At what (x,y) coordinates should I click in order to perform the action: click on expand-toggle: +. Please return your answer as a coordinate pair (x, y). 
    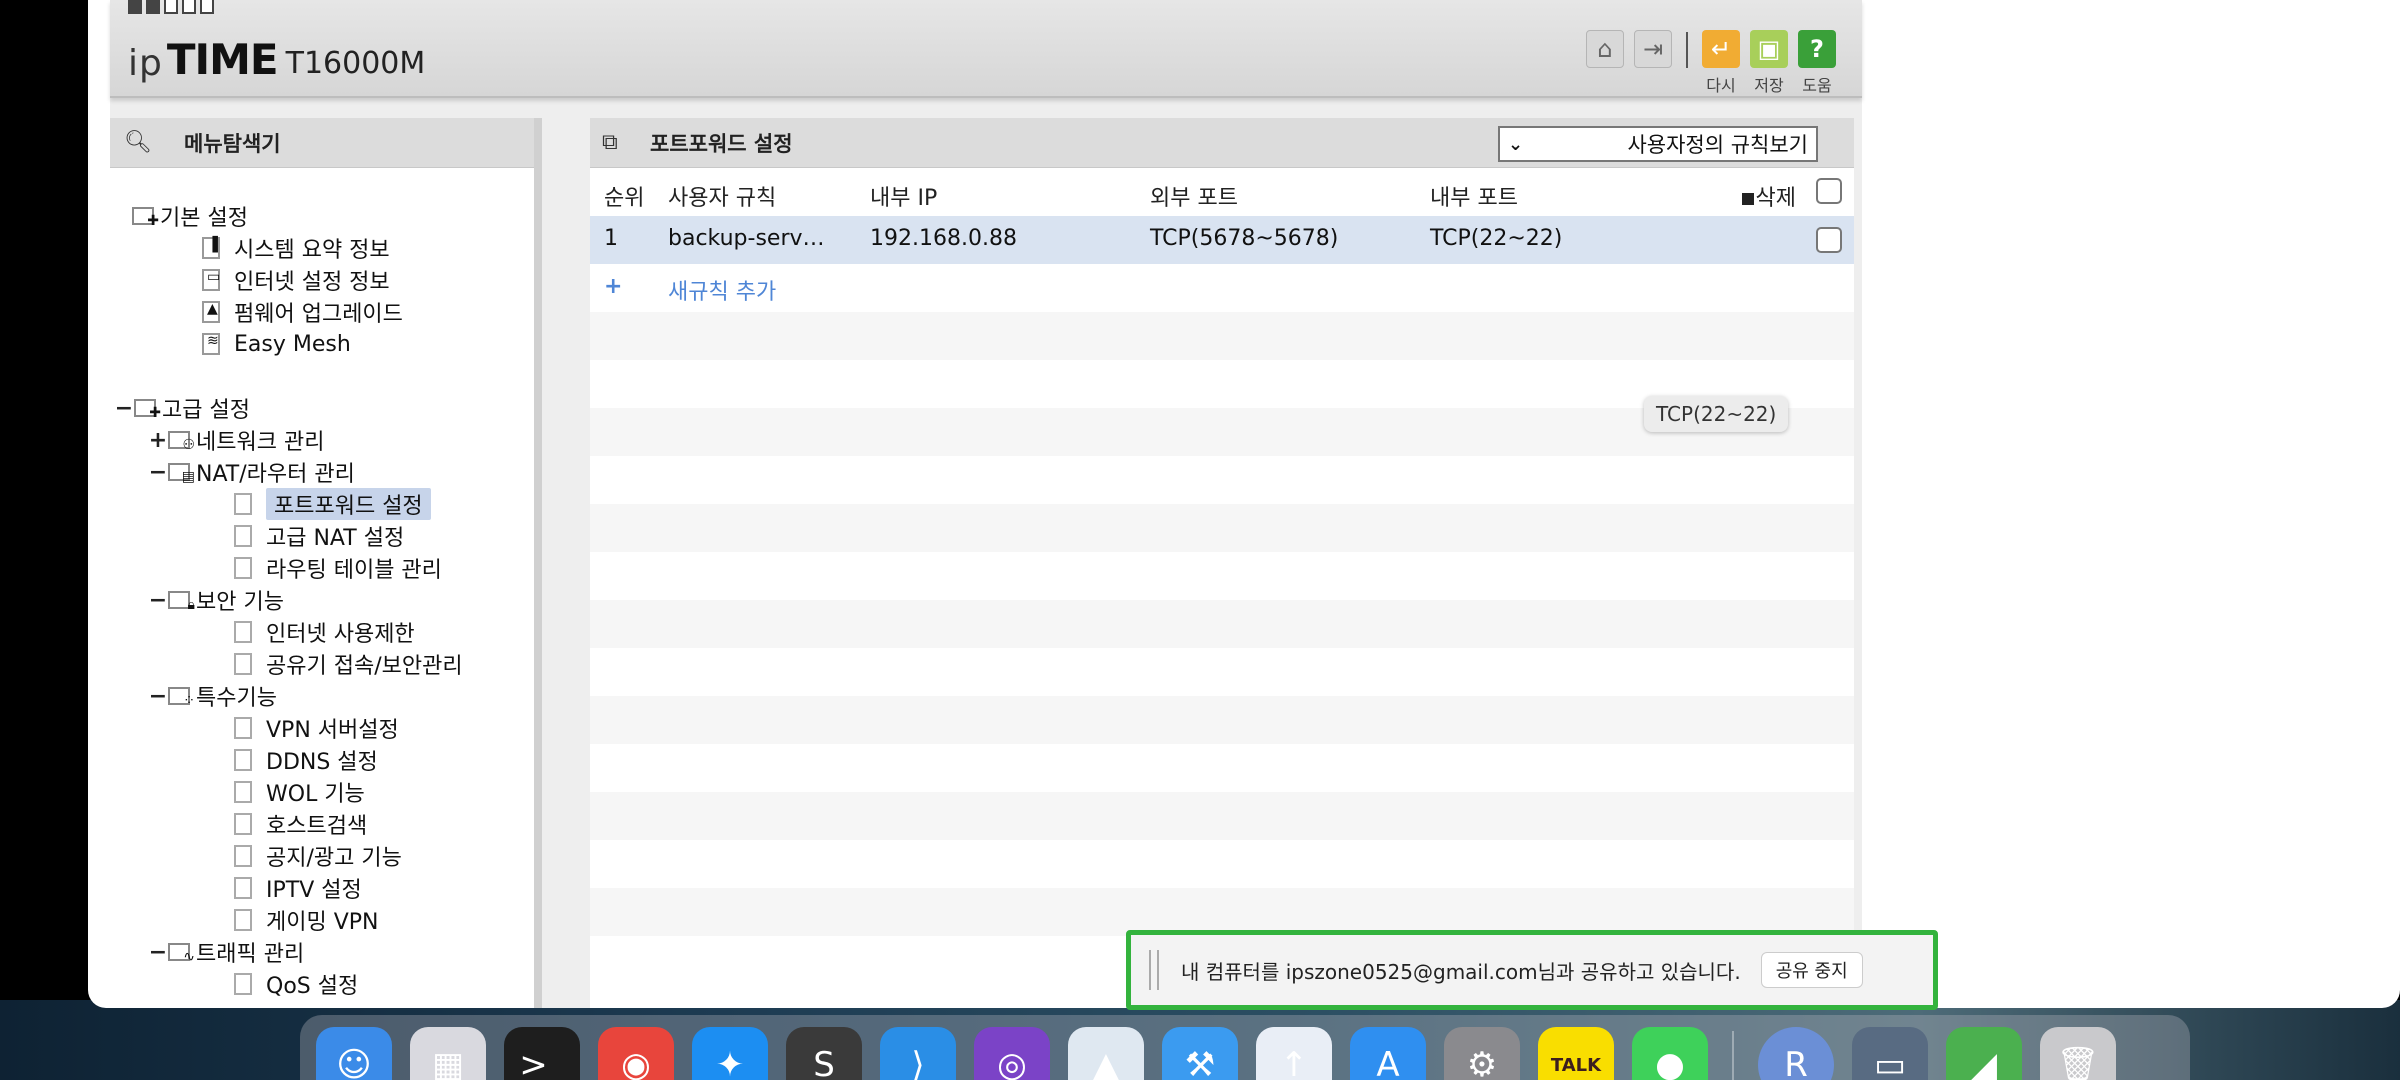
    Looking at the image, I should click on (158, 440).